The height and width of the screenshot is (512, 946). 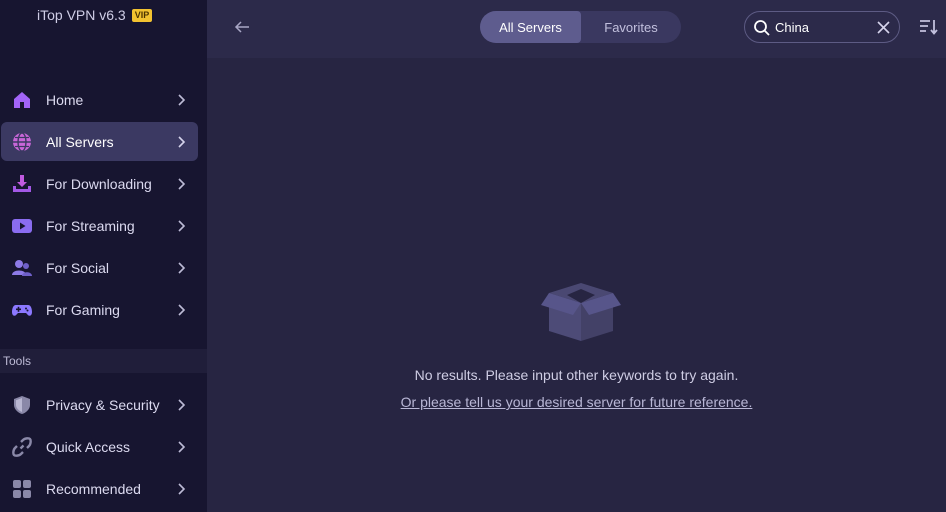 I want to click on empty-box-icon, so click(x=581, y=312).